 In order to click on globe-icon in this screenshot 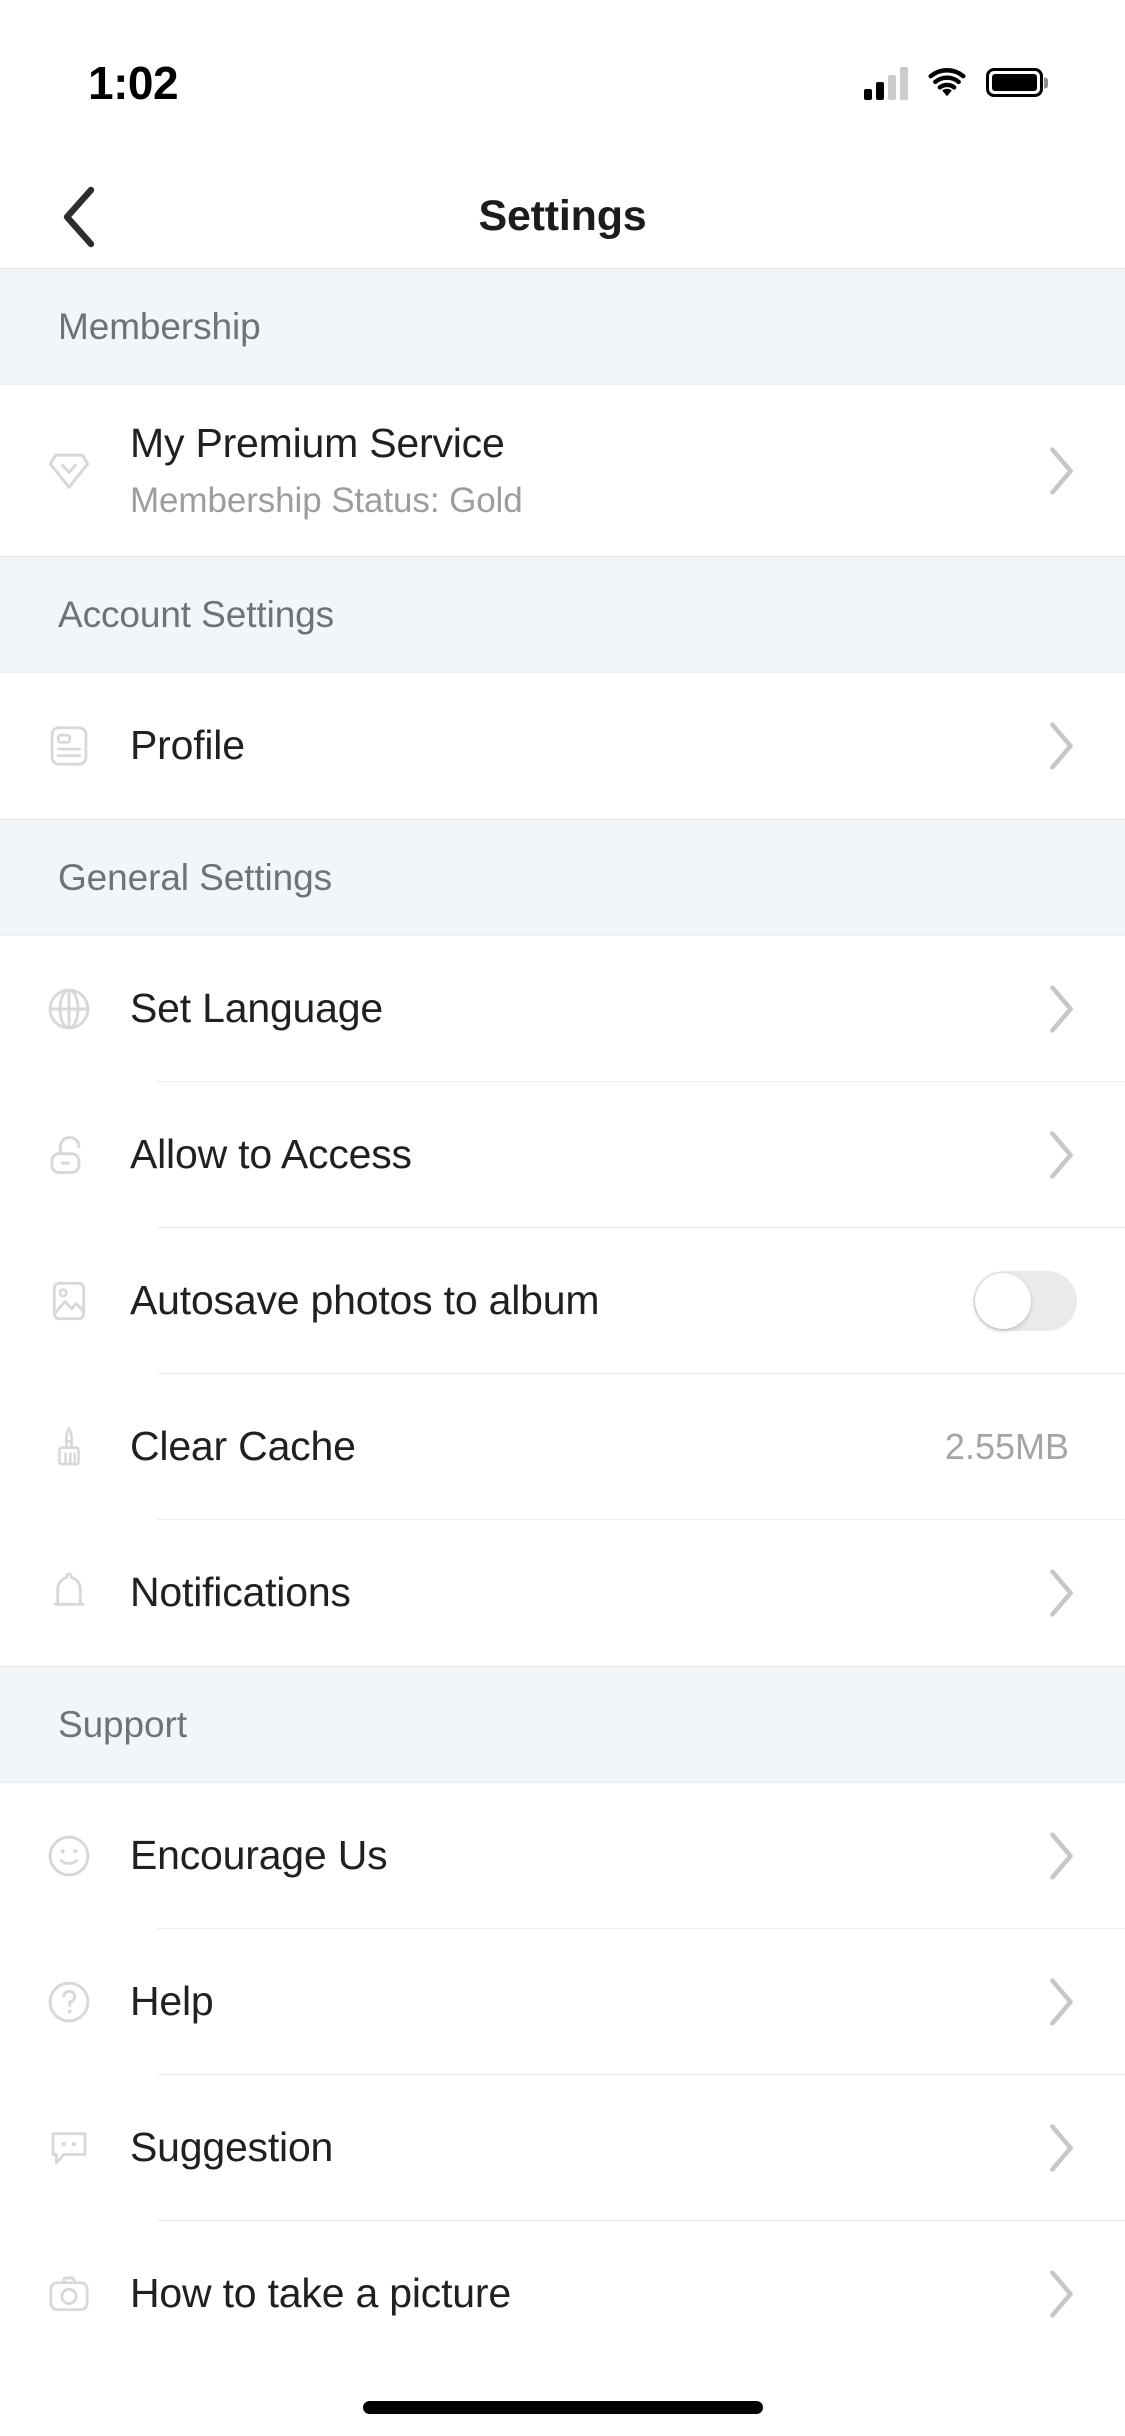, I will do `click(69, 1009)`.